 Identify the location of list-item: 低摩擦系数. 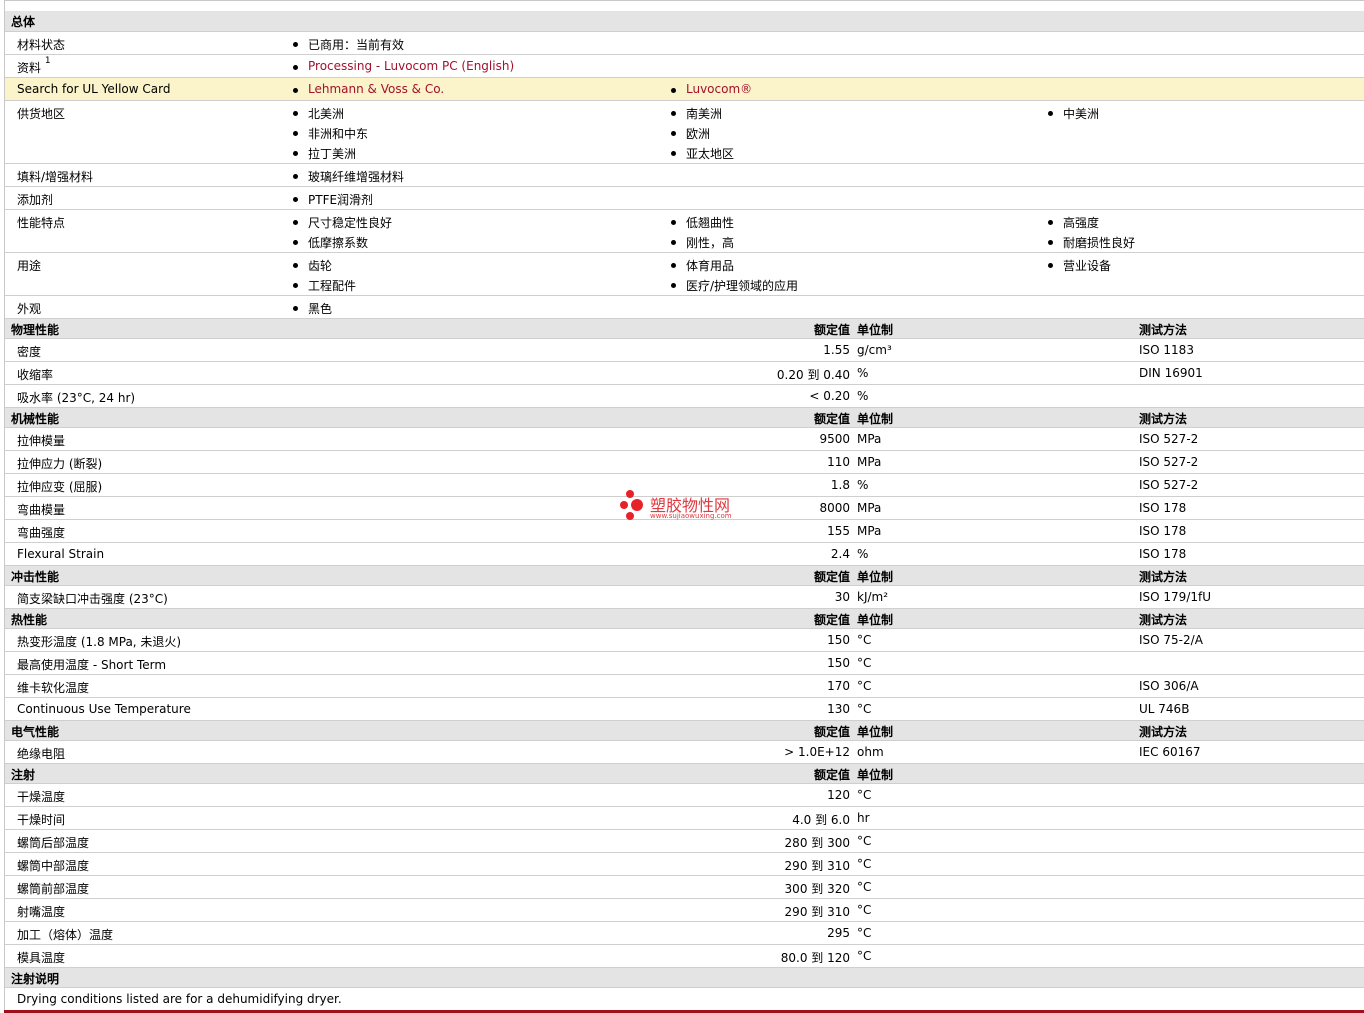
(330, 242).